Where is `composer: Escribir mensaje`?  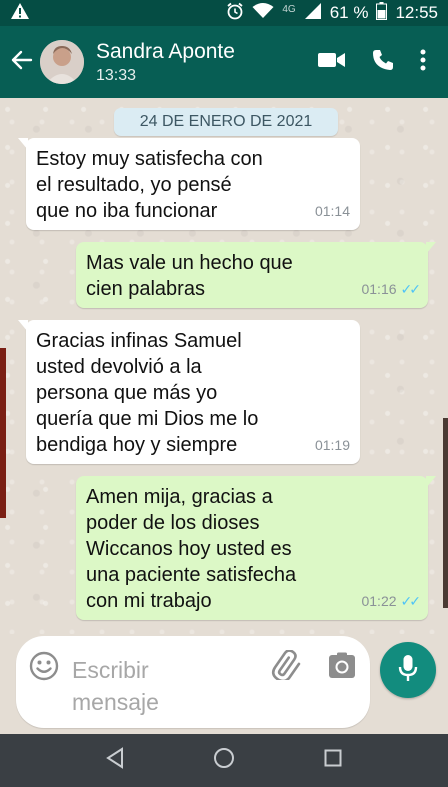
composer: Escribir mensaje is located at coordinates (224, 684).